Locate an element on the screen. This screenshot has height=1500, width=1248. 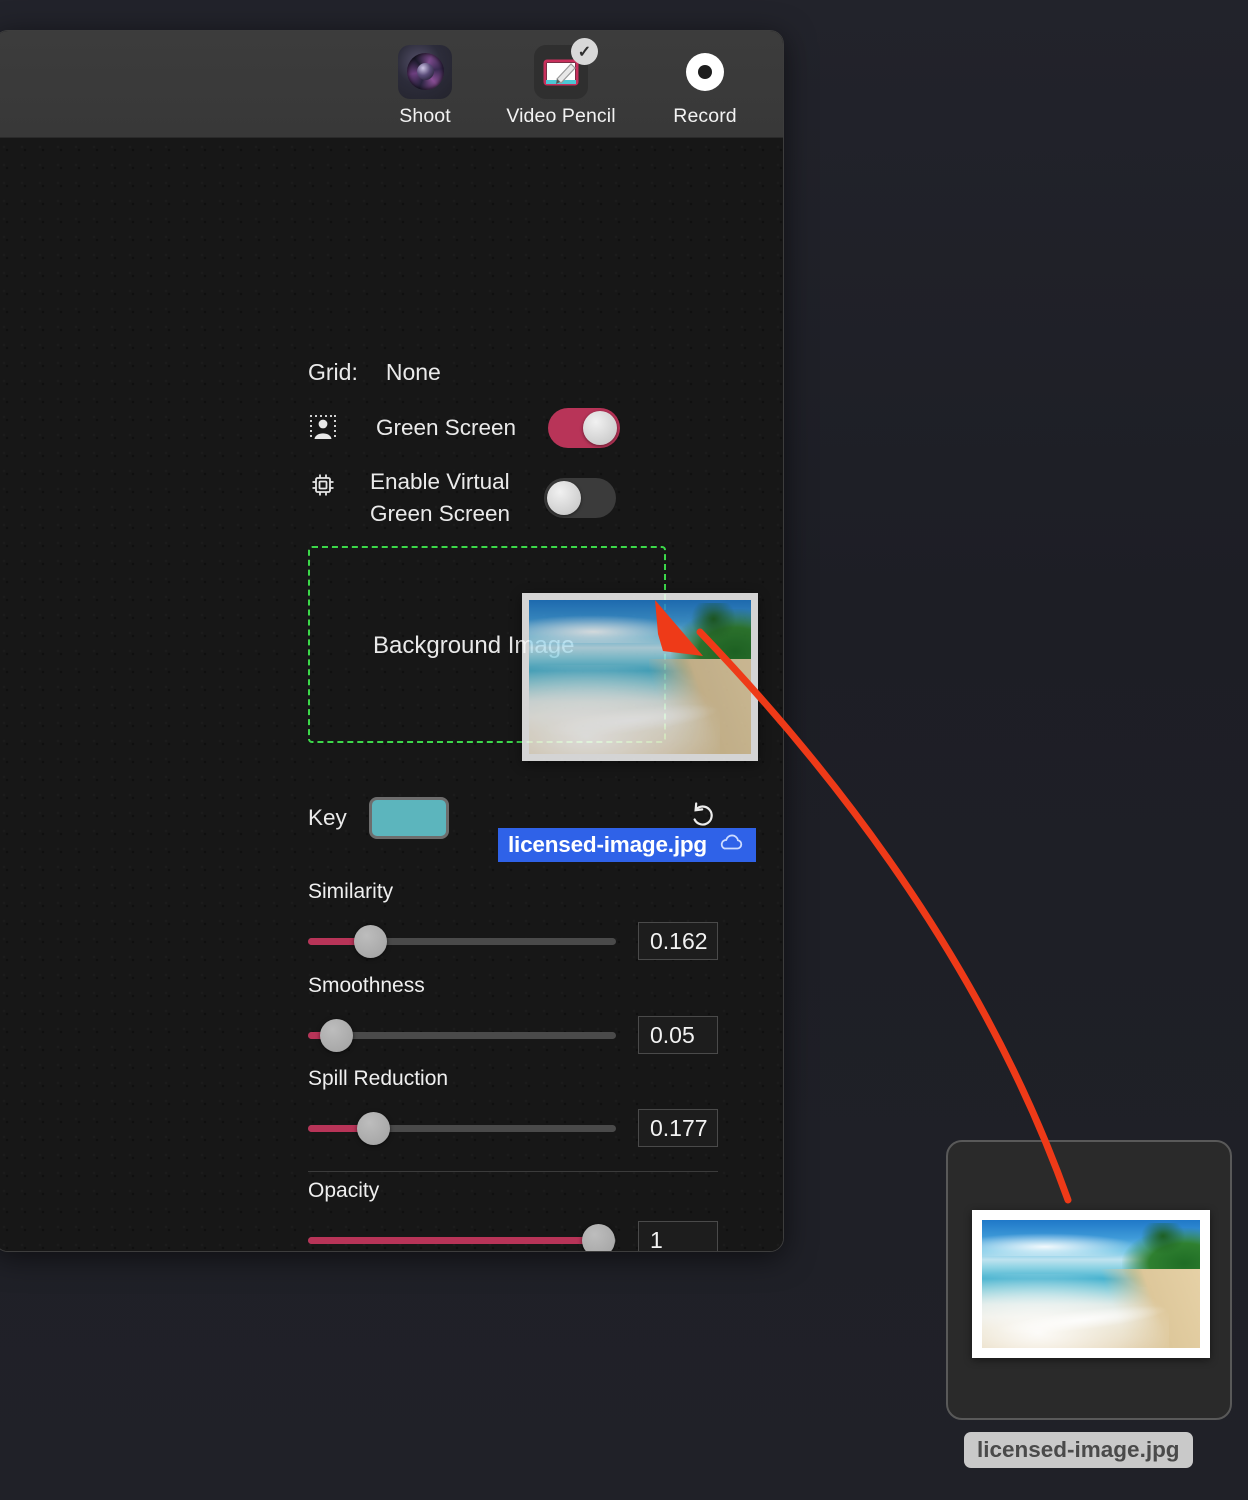
virtual-green-screen-label: Enable Virtual Green Screen is located at coordinates (440, 497).